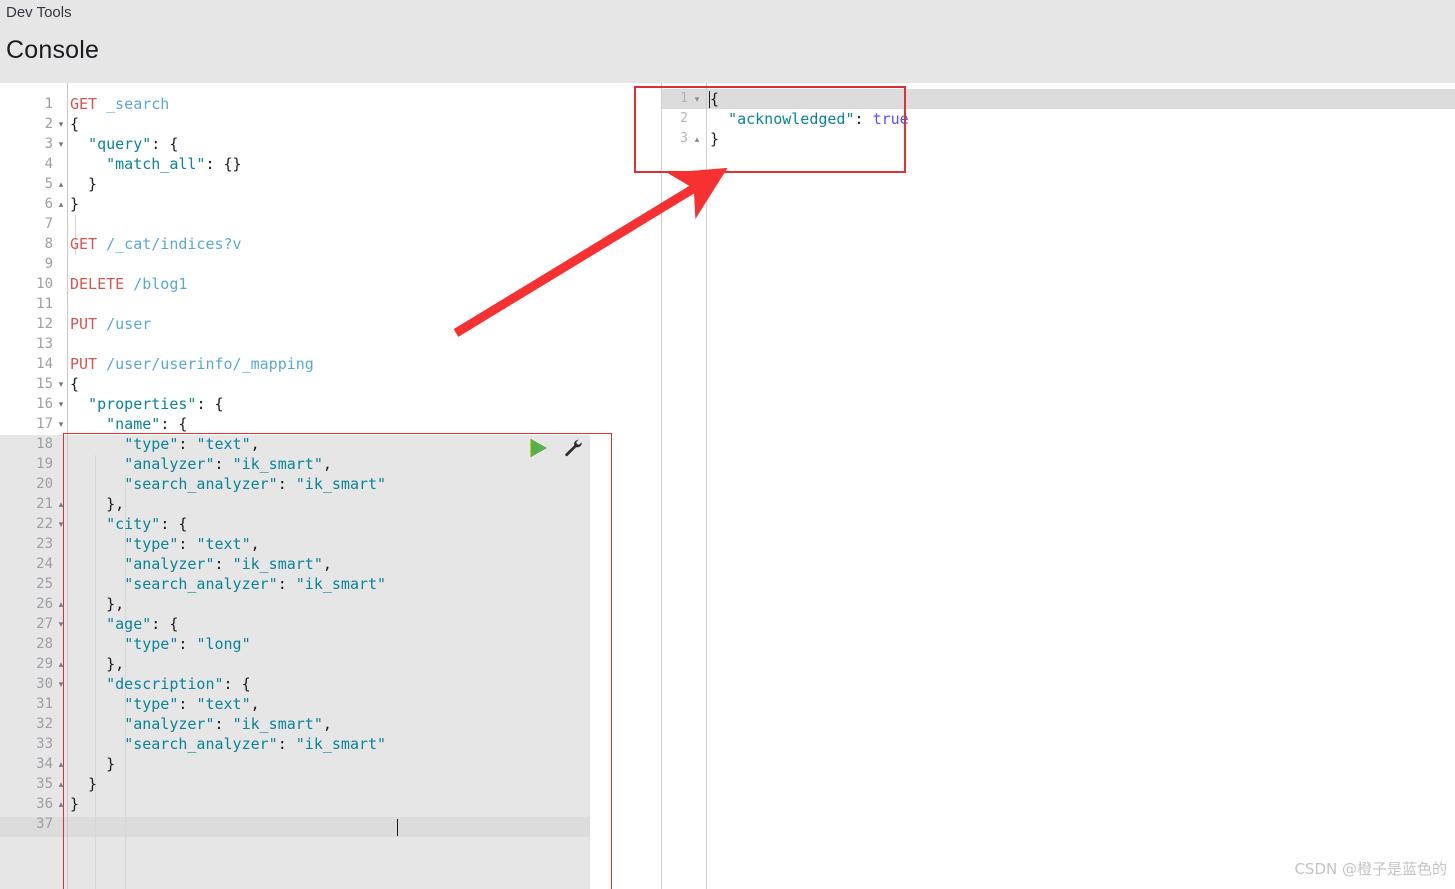  What do you see at coordinates (306, 104) in the screenshot?
I see `code-line: 1 GET _search` at bounding box center [306, 104].